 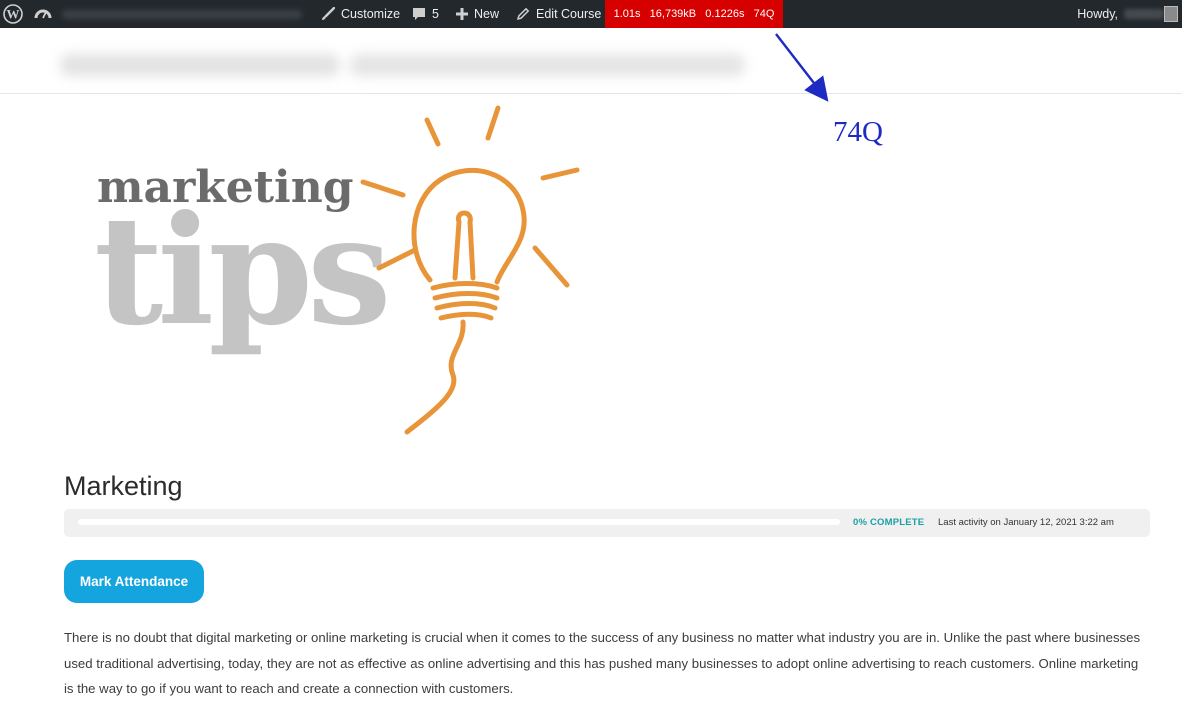 What do you see at coordinates (1144, 14) in the screenshot?
I see `username-redacted` at bounding box center [1144, 14].